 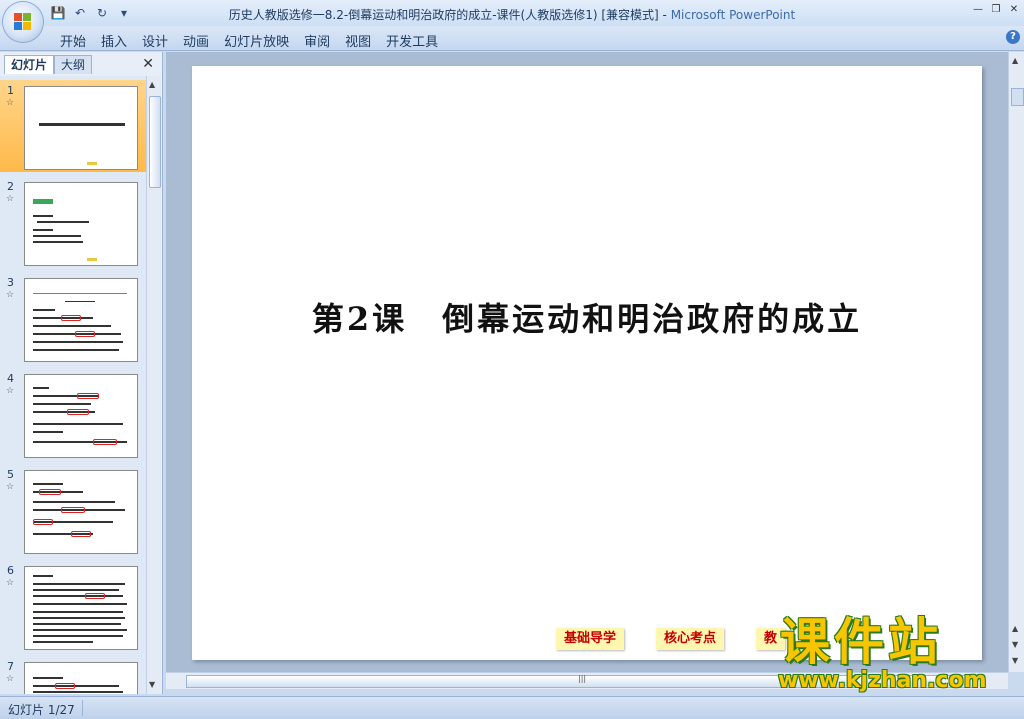 What do you see at coordinates (153, 385) in the screenshot?
I see `thumbnail-scrollbar: ▲ ▼` at bounding box center [153, 385].